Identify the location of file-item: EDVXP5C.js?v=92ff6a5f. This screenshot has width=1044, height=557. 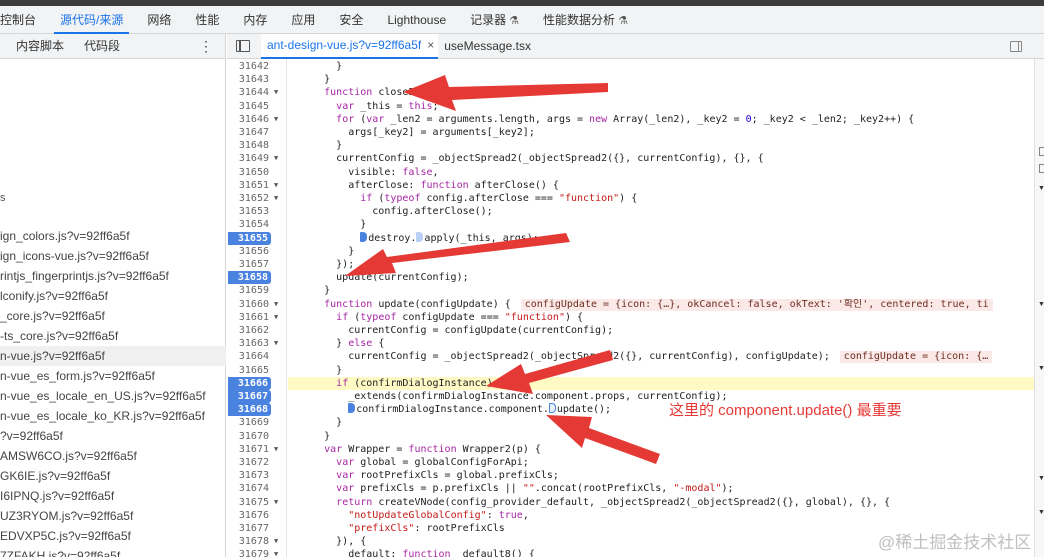
(113, 536).